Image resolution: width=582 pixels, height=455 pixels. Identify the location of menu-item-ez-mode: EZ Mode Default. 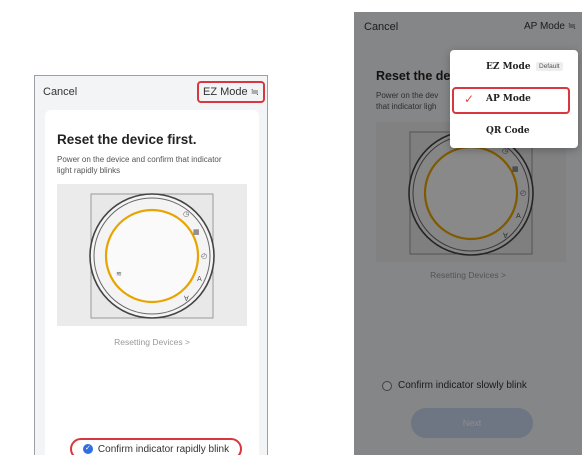
(514, 68).